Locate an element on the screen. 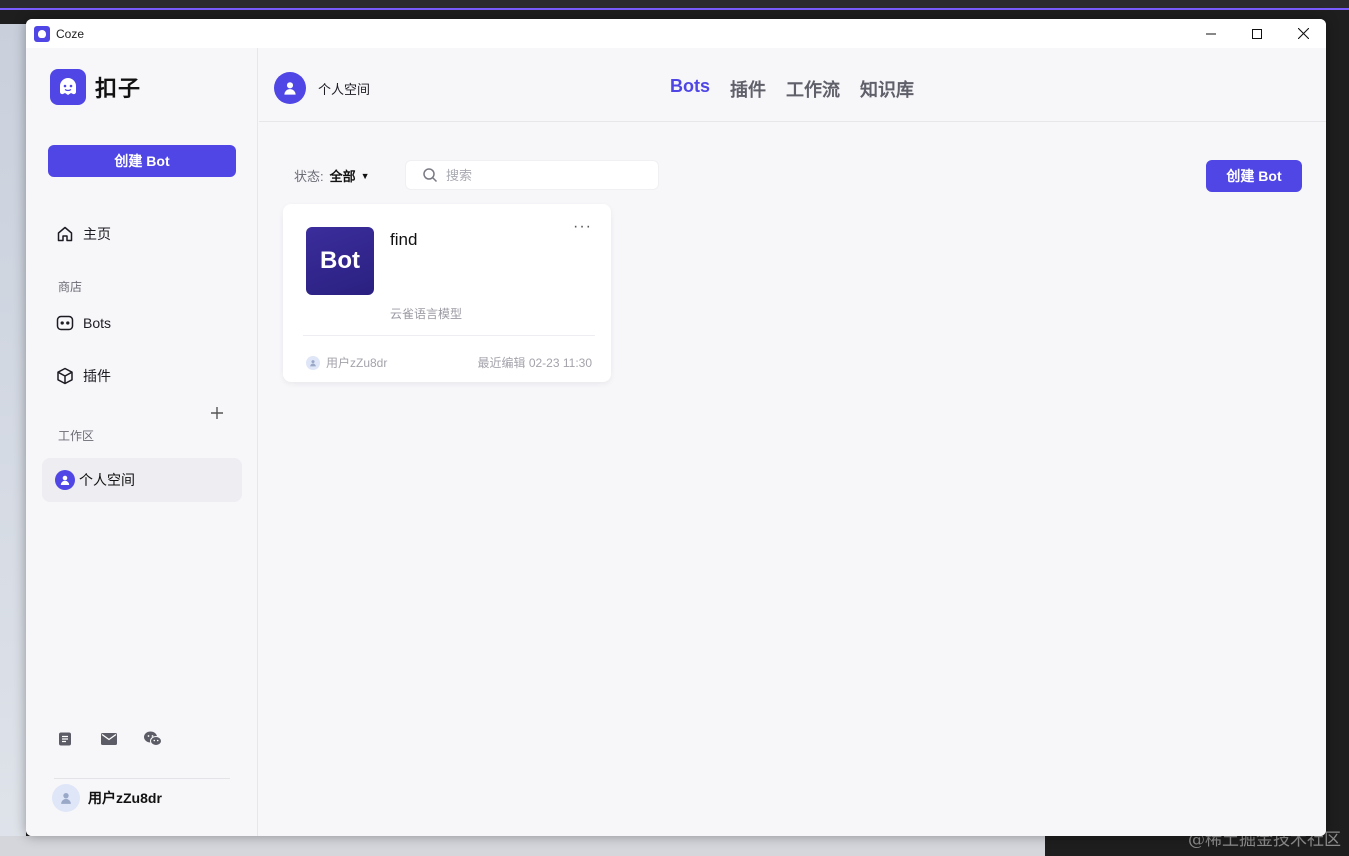 The image size is (1349, 856). plus-icon is located at coordinates (217, 413).